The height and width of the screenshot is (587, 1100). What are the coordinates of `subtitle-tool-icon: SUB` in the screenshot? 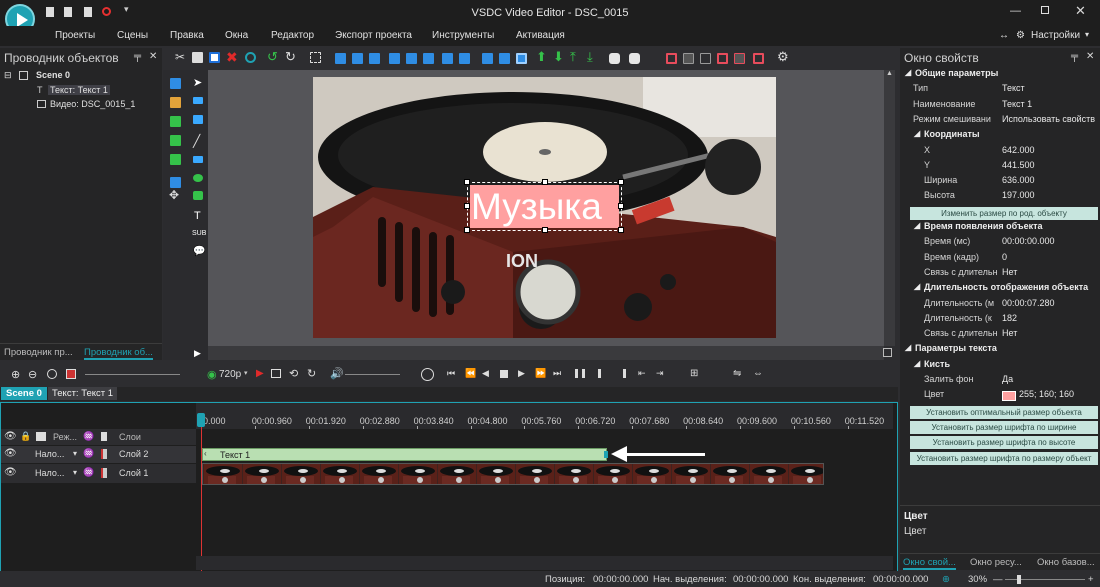 It's located at (199, 233).